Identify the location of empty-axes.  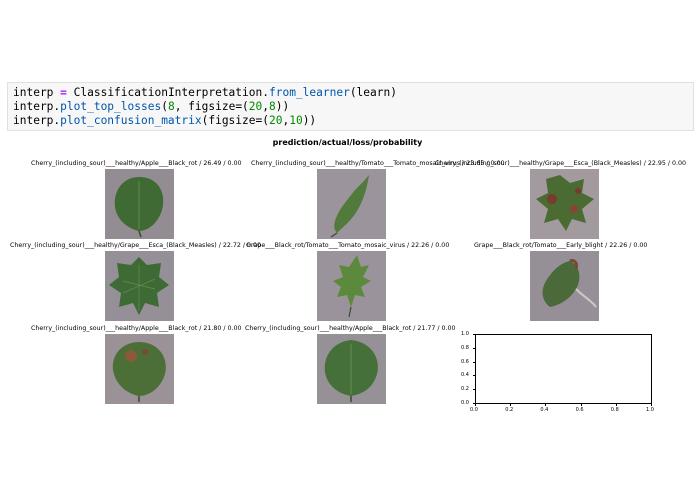
(563, 369).